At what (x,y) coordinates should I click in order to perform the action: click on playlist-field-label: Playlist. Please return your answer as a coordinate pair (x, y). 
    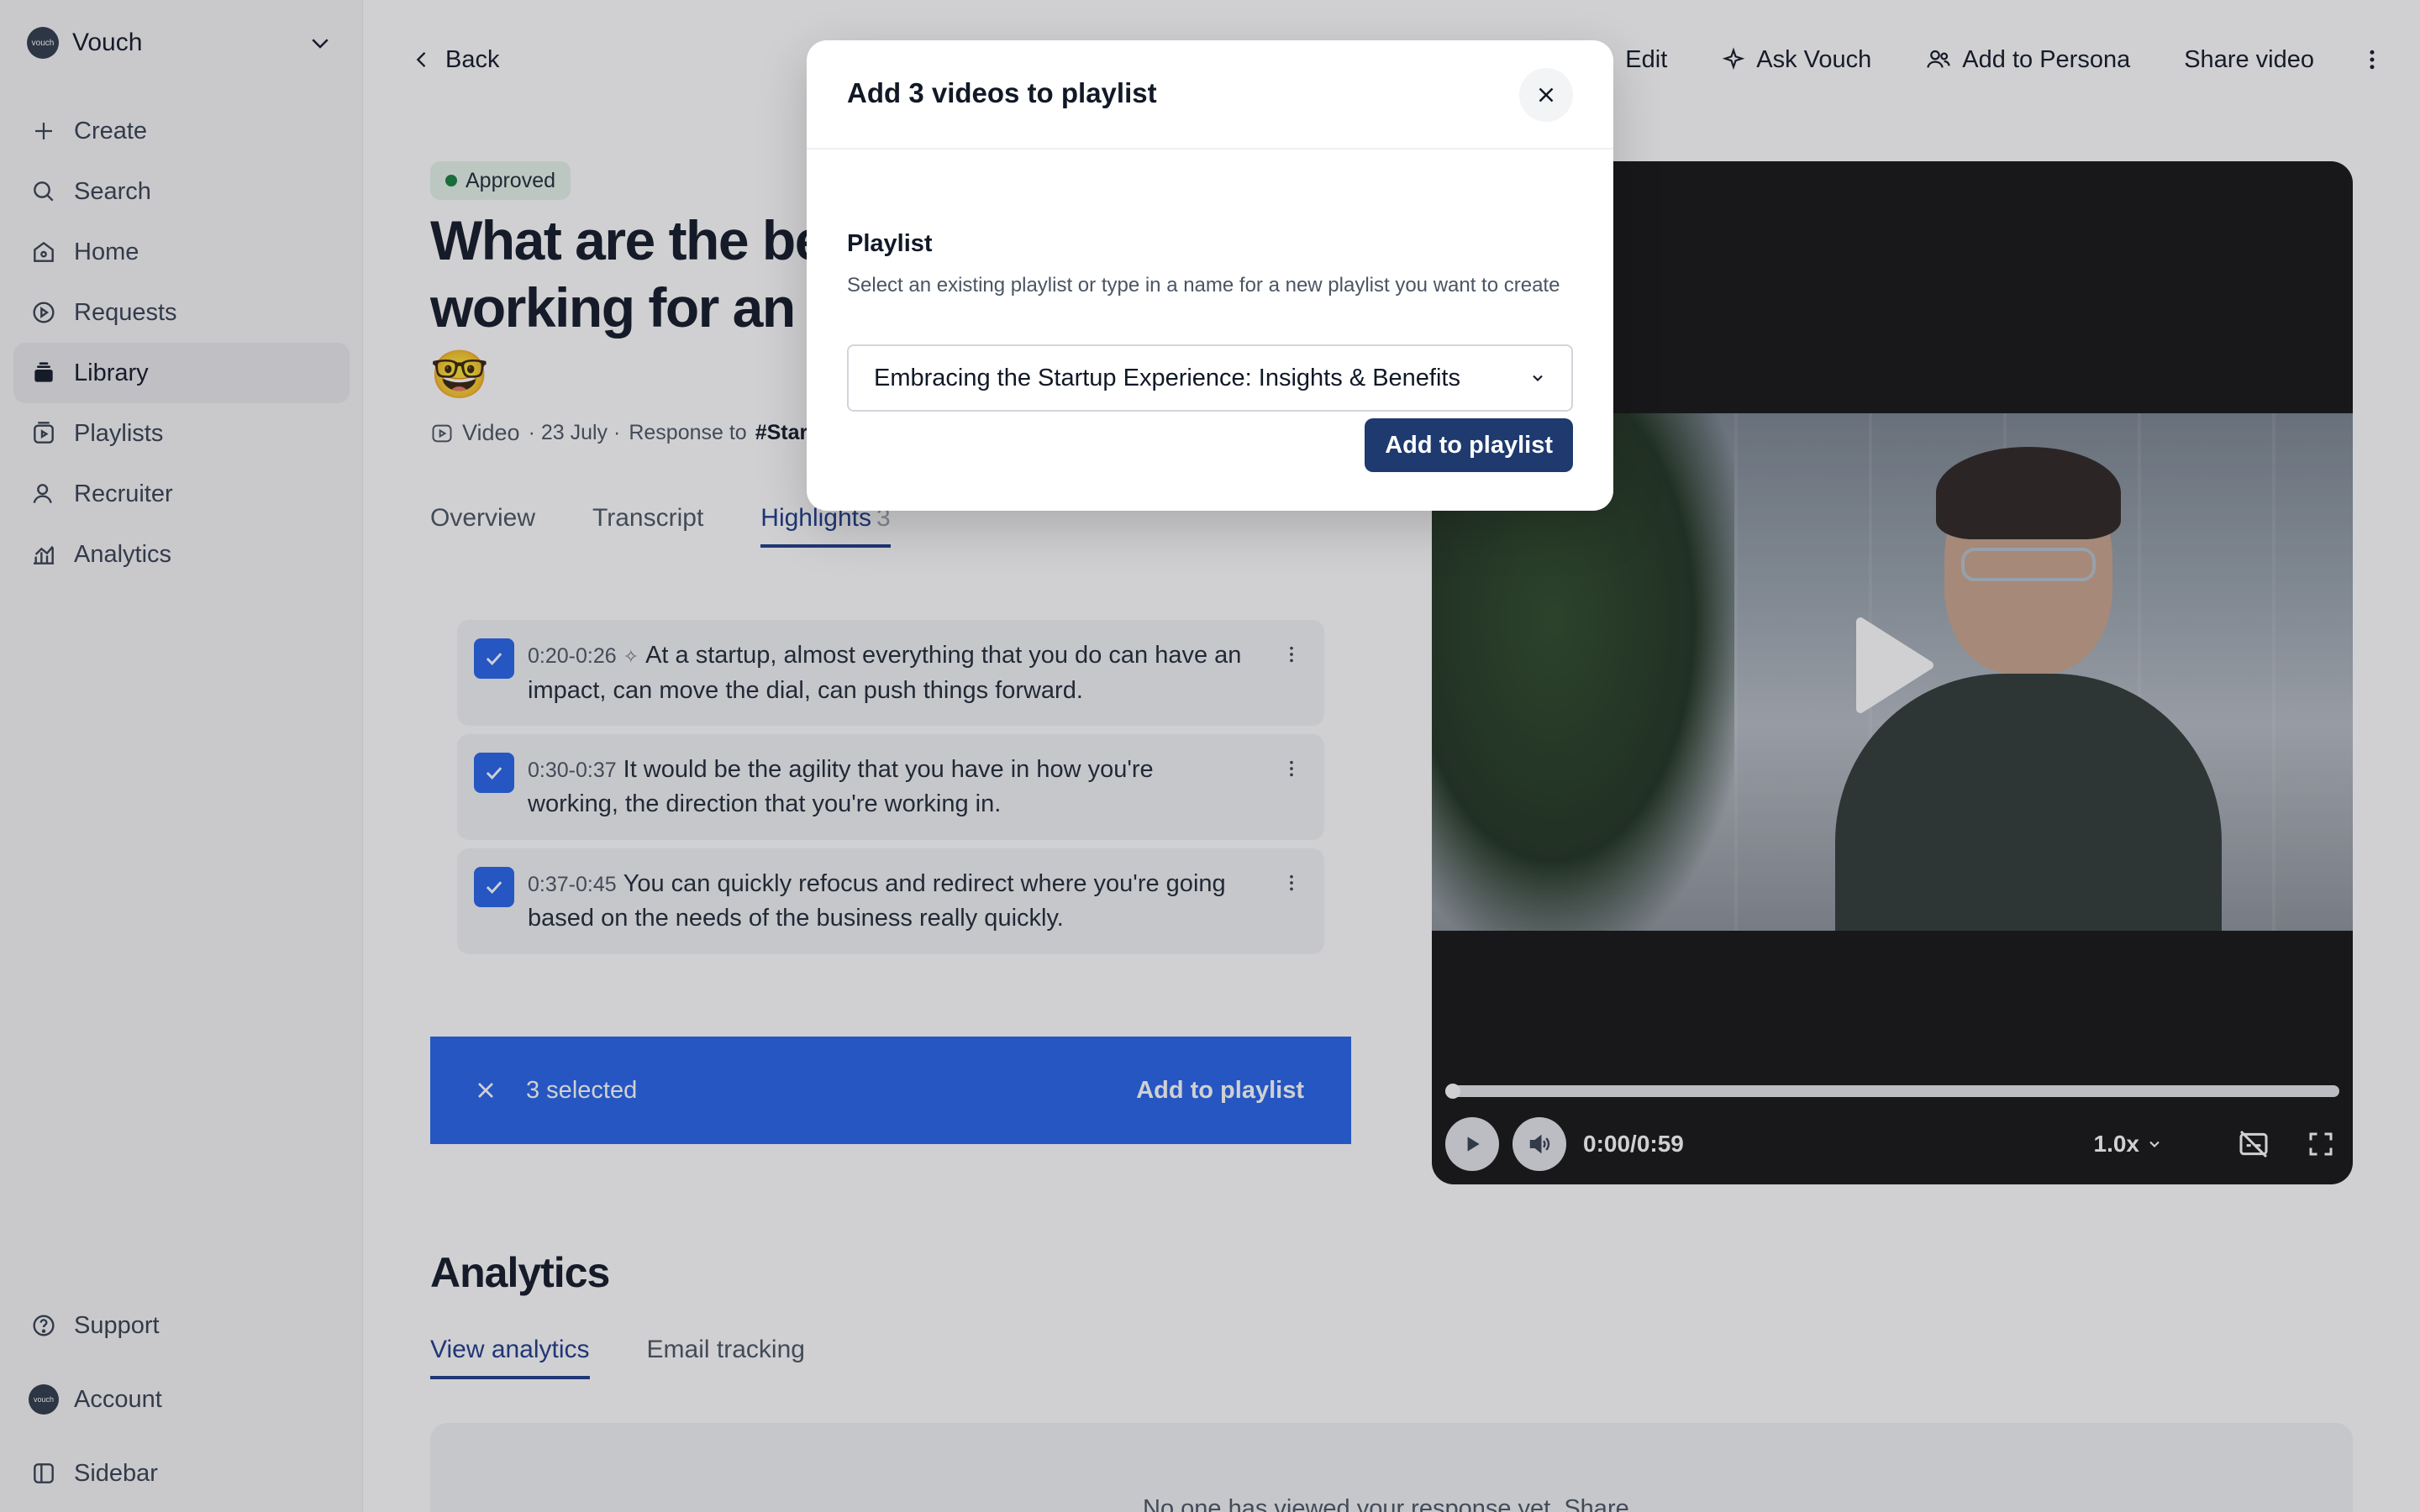
    Looking at the image, I should click on (890, 243).